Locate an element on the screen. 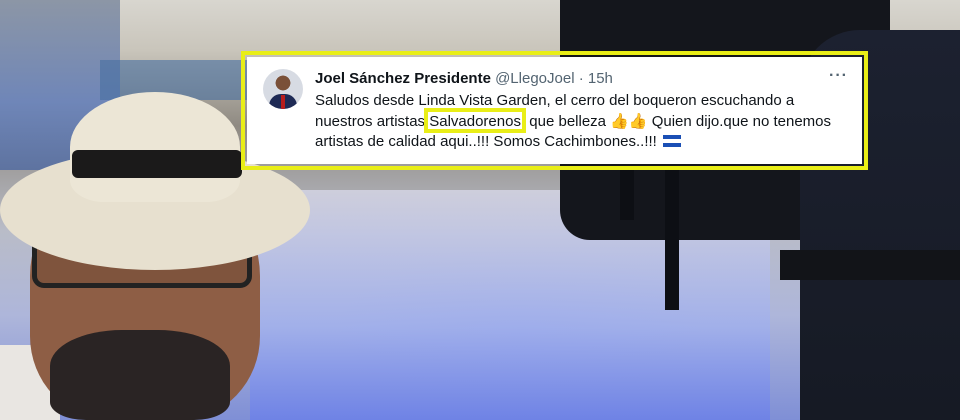  tweet-header: Joel Sánchez Presidente @LlegoJoel · 15h is located at coordinates (581, 79).